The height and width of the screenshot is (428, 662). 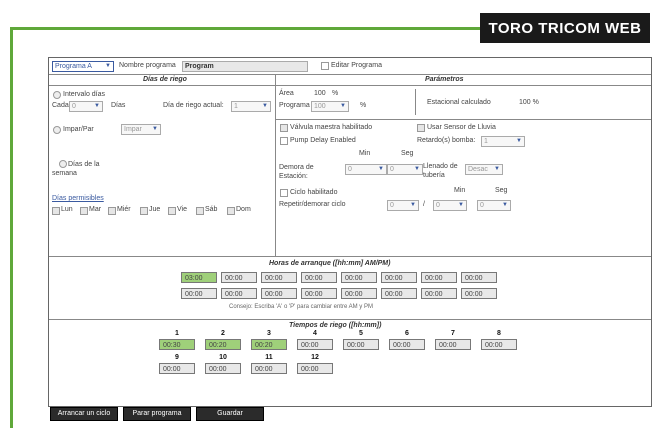 What do you see at coordinates (392, 205) in the screenshot?
I see `repetir-a-value: 0` at bounding box center [392, 205].